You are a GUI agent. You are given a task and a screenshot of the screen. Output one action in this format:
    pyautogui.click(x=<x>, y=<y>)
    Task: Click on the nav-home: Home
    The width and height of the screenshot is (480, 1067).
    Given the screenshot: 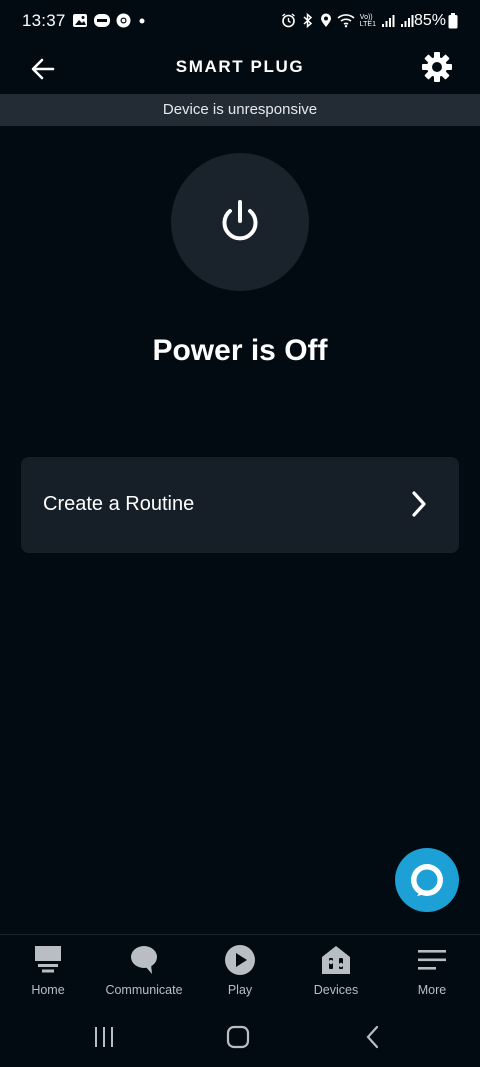 What is the action you would take?
    pyautogui.click(x=48, y=972)
    